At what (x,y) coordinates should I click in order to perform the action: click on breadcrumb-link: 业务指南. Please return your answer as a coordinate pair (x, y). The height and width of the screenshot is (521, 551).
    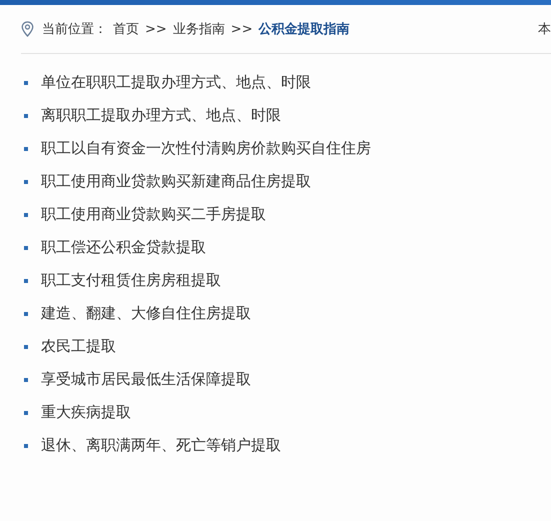
    Looking at the image, I should click on (198, 29).